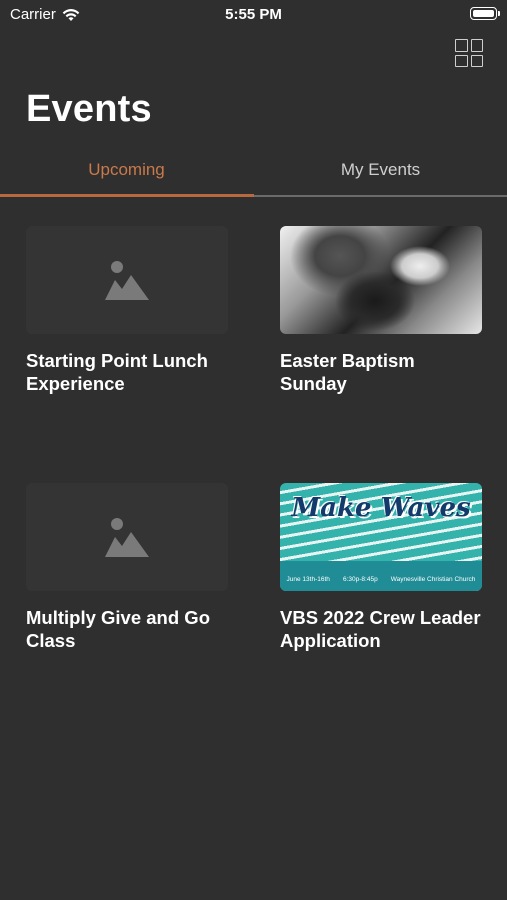 The image size is (507, 900). I want to click on tab-upcoming: Upcoming, so click(126, 174).